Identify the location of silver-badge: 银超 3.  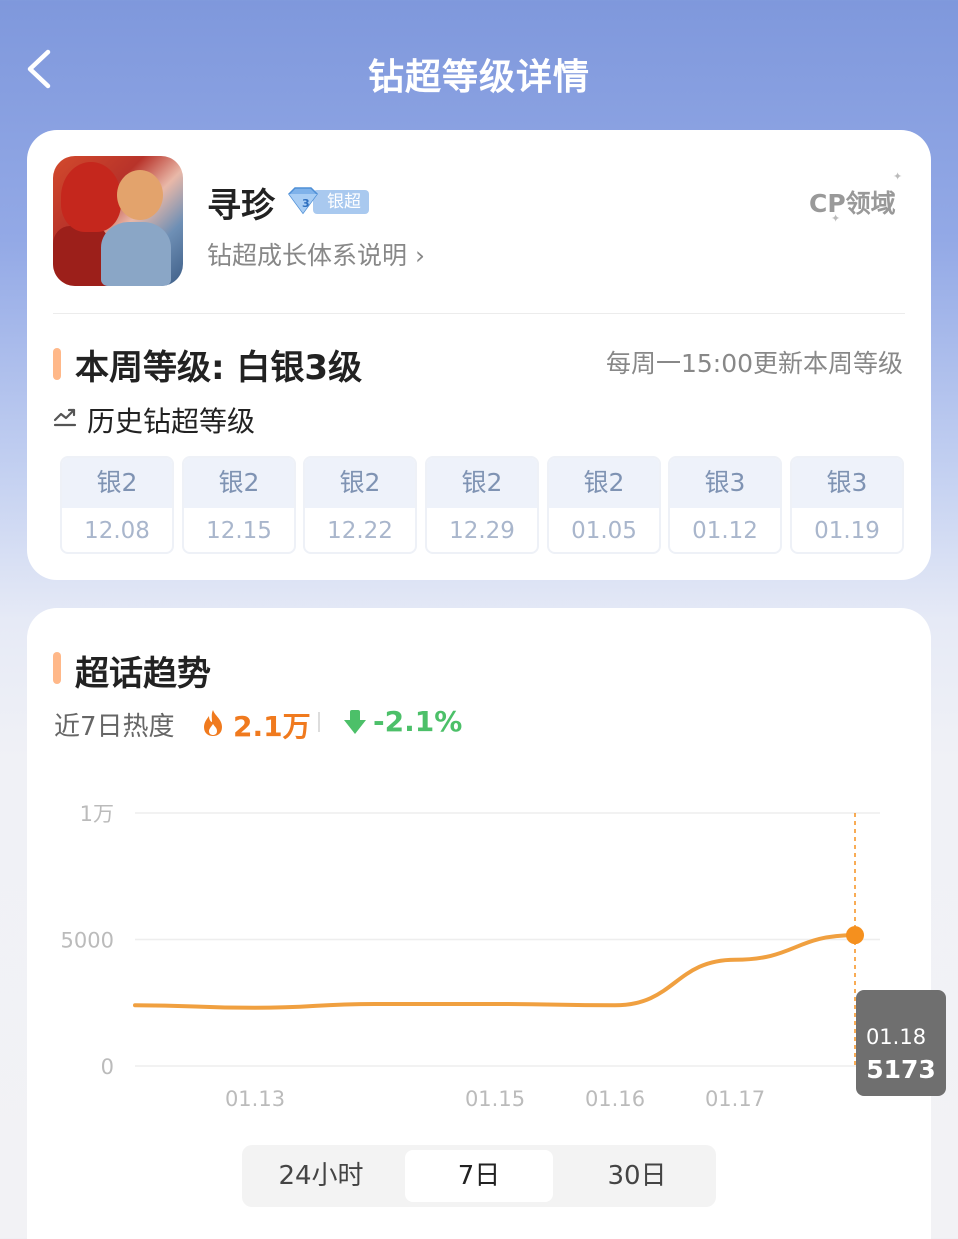
(327, 201).